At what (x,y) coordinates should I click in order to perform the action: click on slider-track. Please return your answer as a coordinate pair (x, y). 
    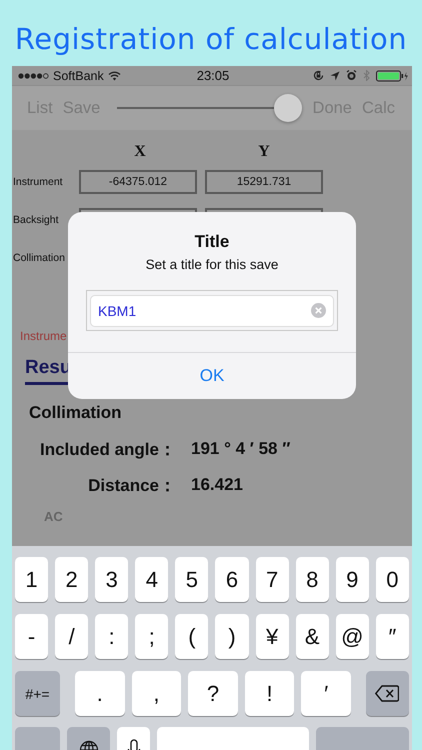
    Looking at the image, I should click on (209, 108).